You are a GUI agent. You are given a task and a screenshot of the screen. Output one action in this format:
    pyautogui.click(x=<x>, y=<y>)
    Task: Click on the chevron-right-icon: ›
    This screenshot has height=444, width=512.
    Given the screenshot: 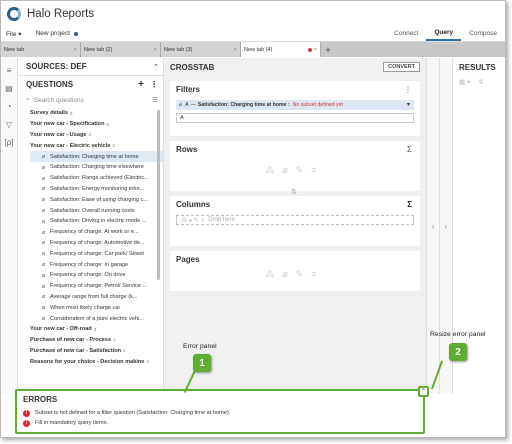 What is the action you would take?
    pyautogui.click(x=433, y=226)
    